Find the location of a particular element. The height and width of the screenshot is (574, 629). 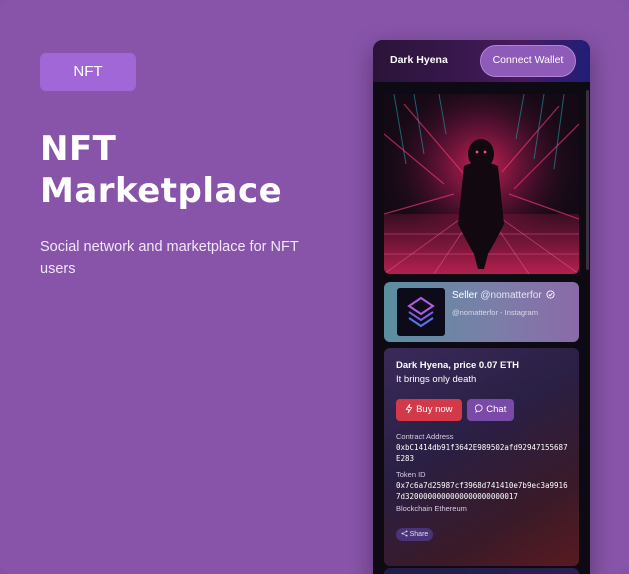

scrollbar is located at coordinates (587, 180).